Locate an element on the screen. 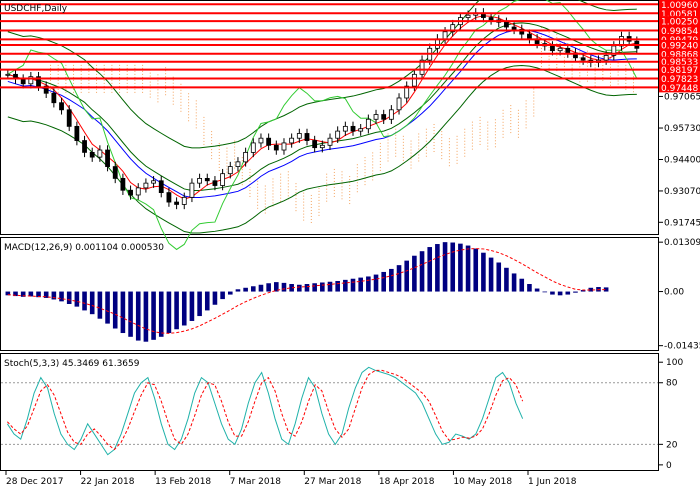 Image resolution: width=700 pixels, height=488 pixels. stoch-axis: 100 80 20 0 is located at coordinates (670, 414).